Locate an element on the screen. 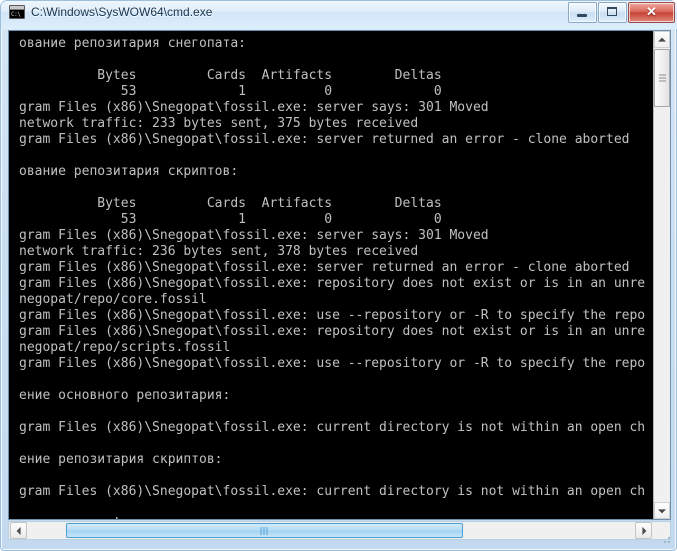 Image resolution: width=677 pixels, height=551 pixels. chevron-left-icon is located at coordinates (18, 530).